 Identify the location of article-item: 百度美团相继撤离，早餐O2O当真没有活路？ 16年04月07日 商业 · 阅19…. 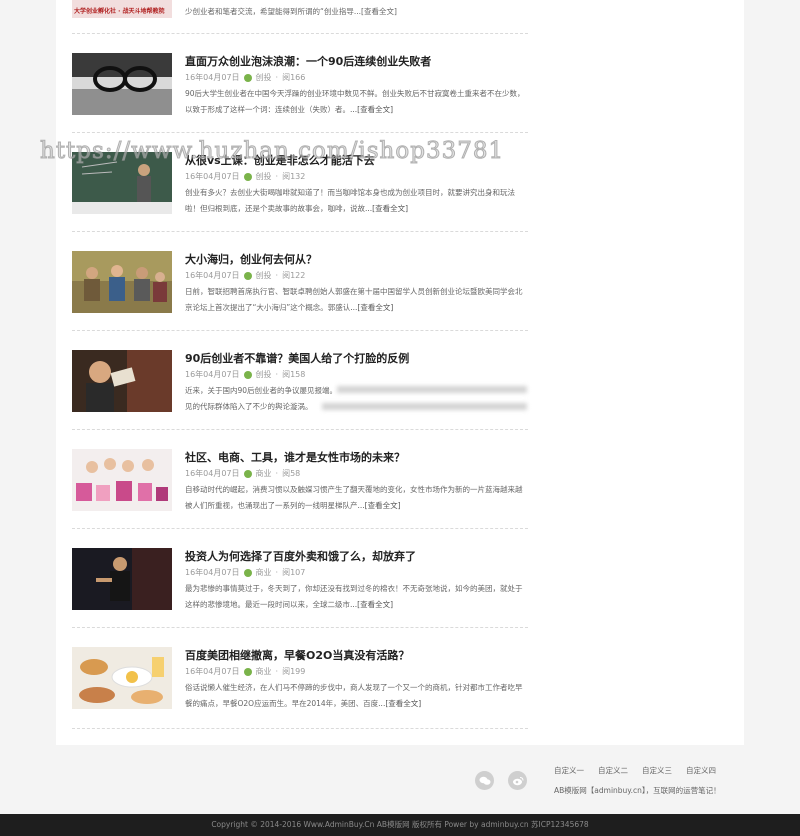
(300, 679).